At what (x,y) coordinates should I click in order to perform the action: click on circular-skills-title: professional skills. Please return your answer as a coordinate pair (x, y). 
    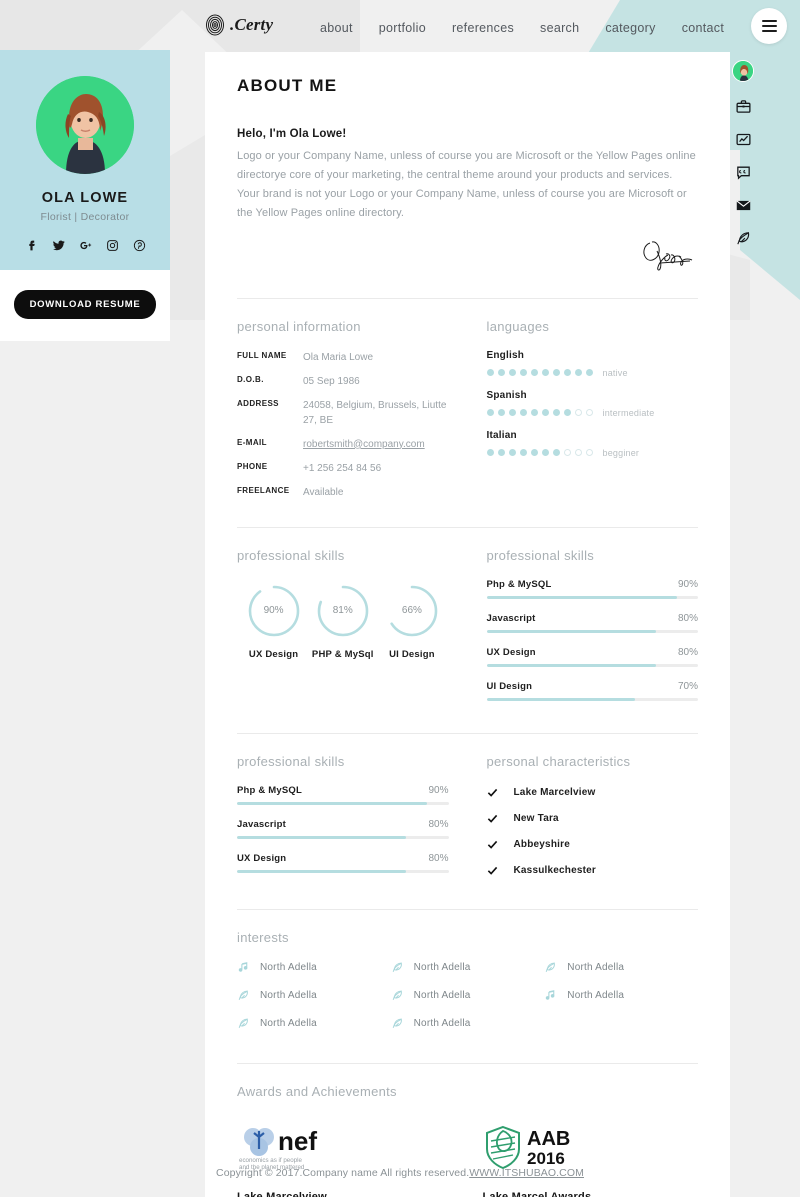
    Looking at the image, I should click on (291, 555).